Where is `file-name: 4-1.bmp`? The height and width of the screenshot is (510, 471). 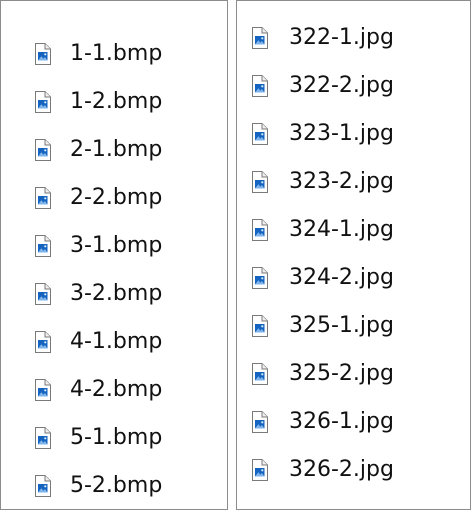 file-name: 4-1.bmp is located at coordinates (116, 341).